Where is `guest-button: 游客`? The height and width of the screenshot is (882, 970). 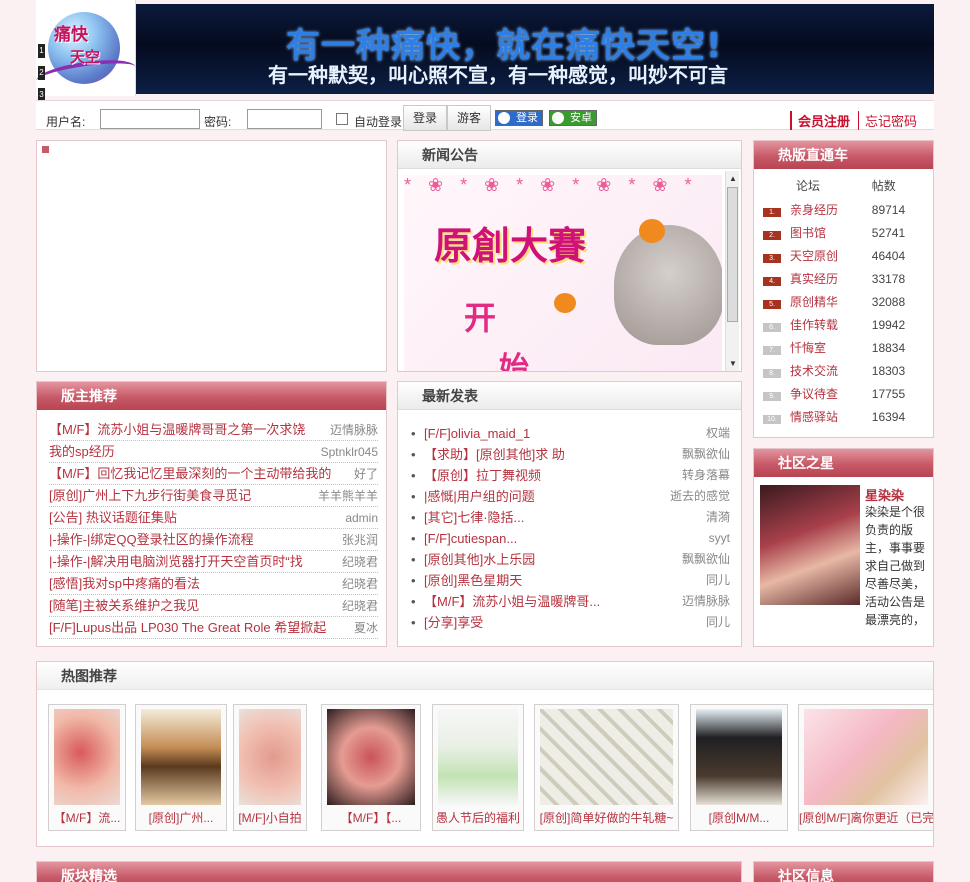
guest-button: 游客 is located at coordinates (469, 118).